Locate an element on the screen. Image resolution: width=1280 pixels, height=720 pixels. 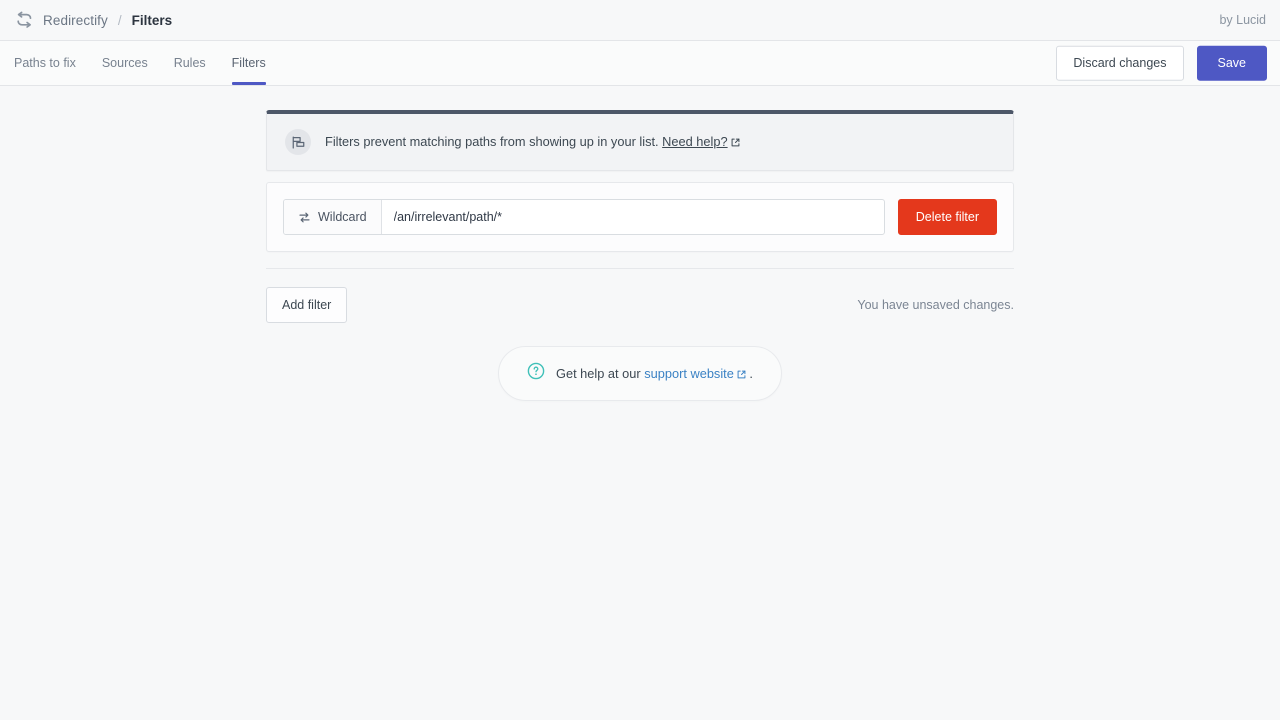
unsaved-status: You have unsaved changes. is located at coordinates (935, 305).